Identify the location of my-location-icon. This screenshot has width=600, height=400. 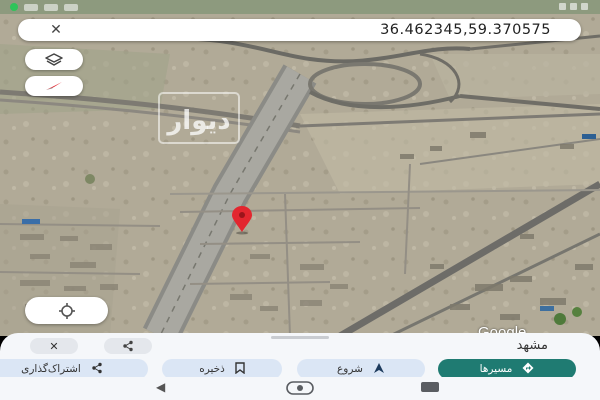
(66, 310).